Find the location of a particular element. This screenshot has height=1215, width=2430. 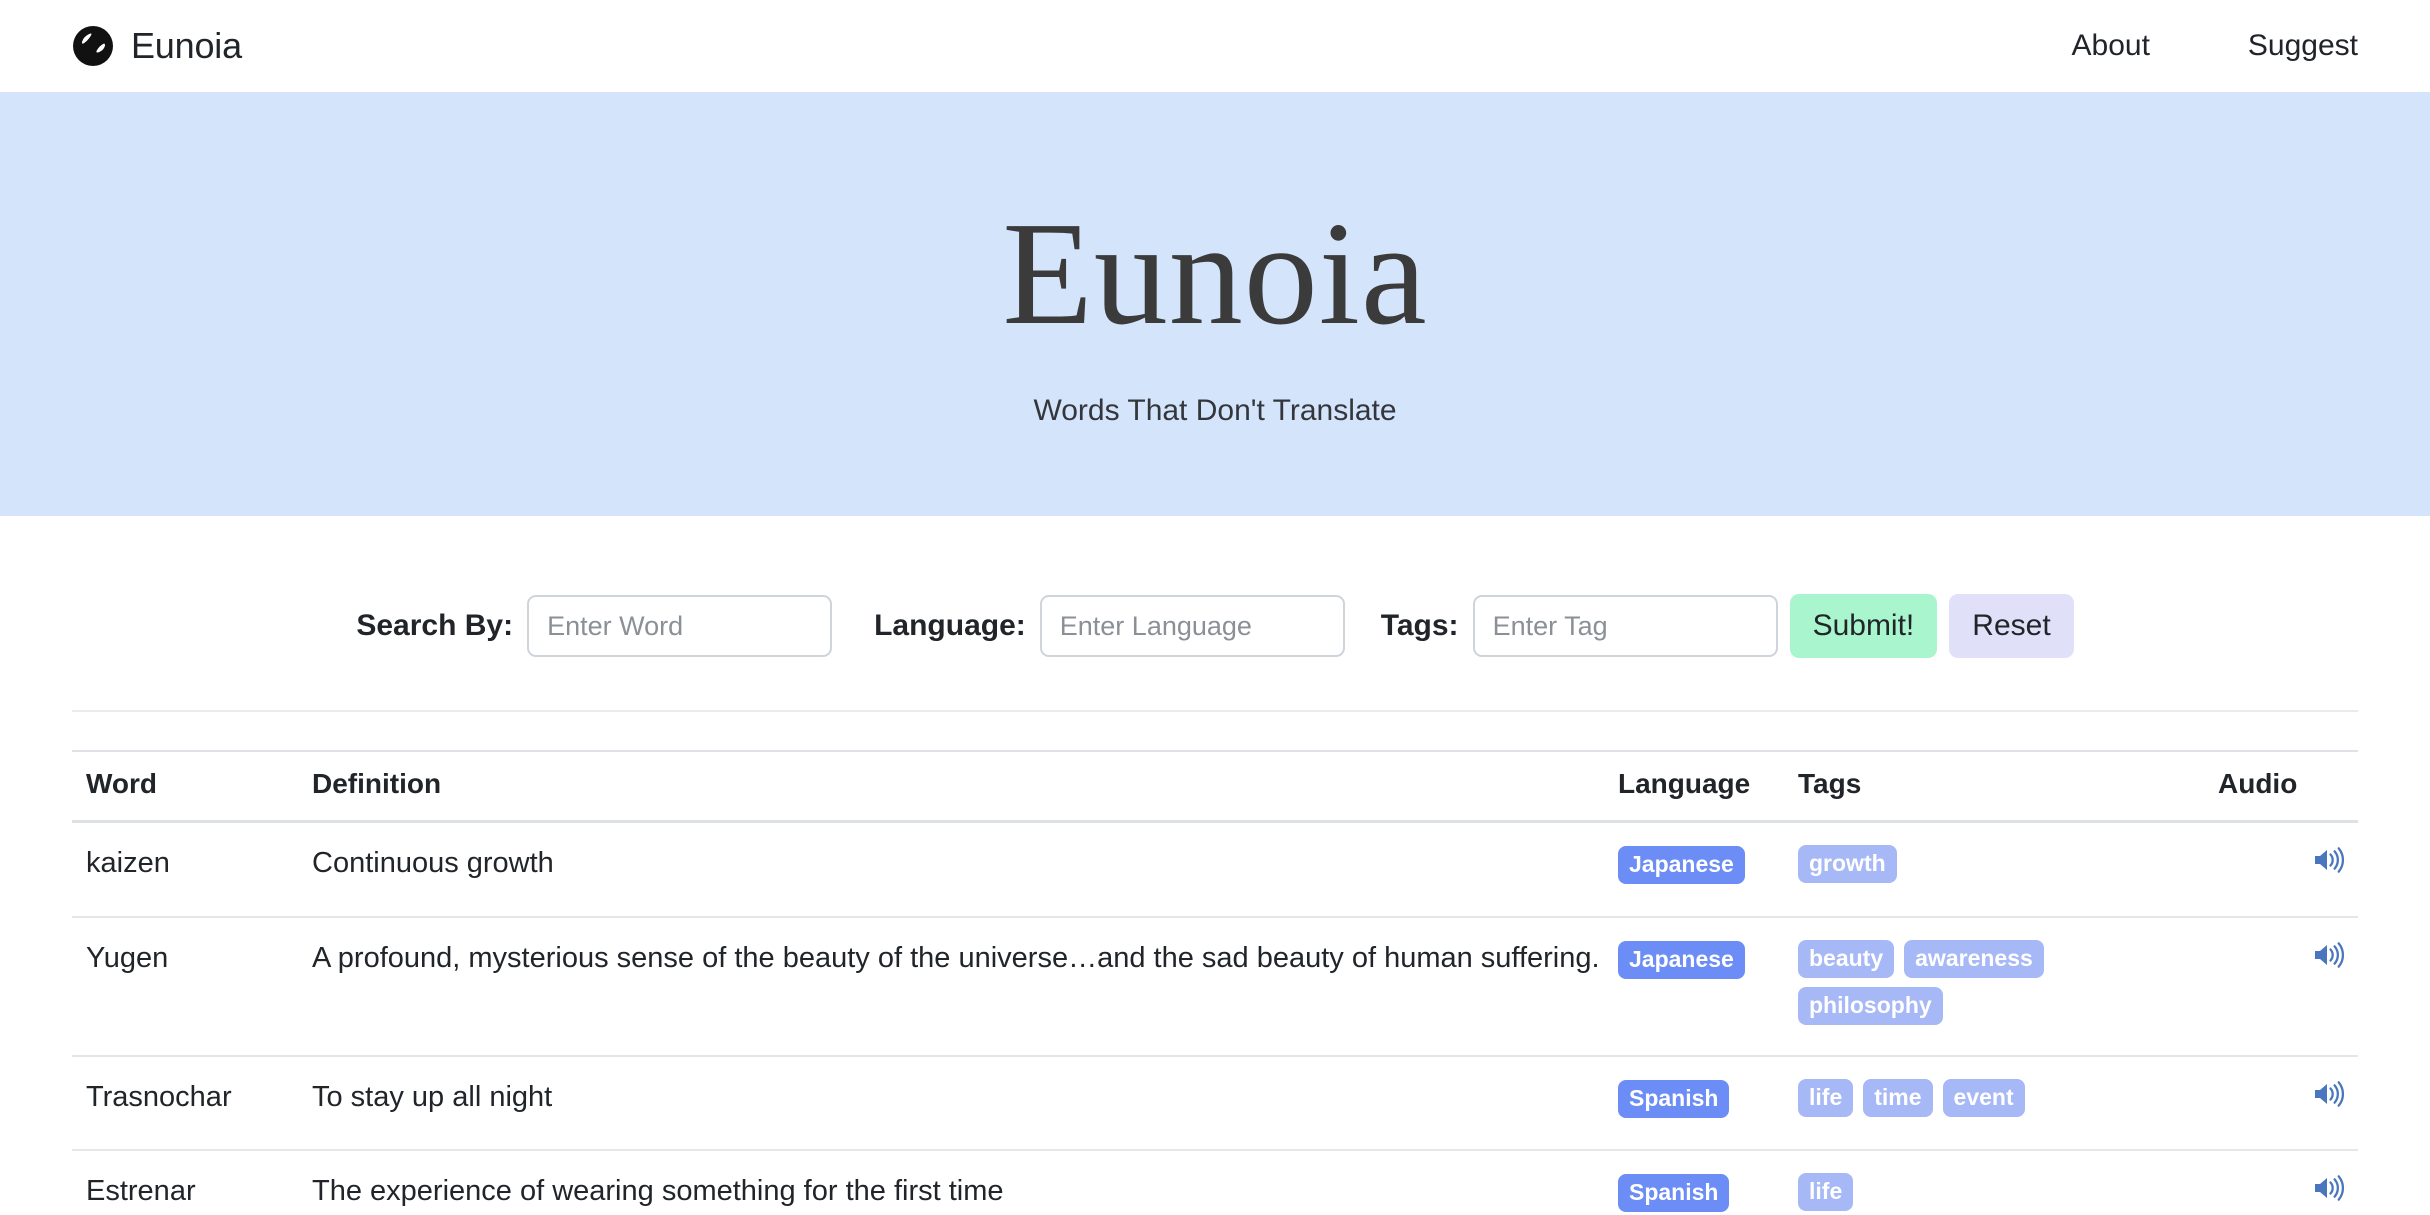

globe-icon is located at coordinates (93, 46).